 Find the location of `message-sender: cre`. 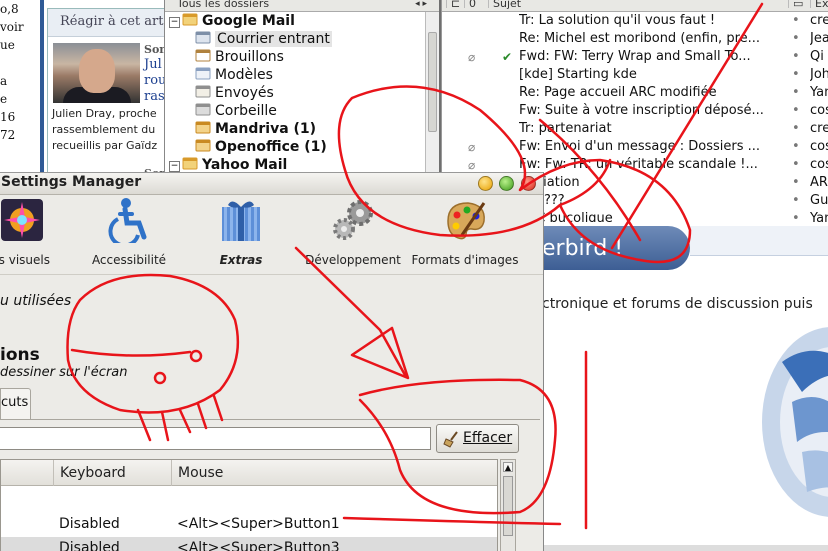

message-sender: cre is located at coordinates (819, 20).